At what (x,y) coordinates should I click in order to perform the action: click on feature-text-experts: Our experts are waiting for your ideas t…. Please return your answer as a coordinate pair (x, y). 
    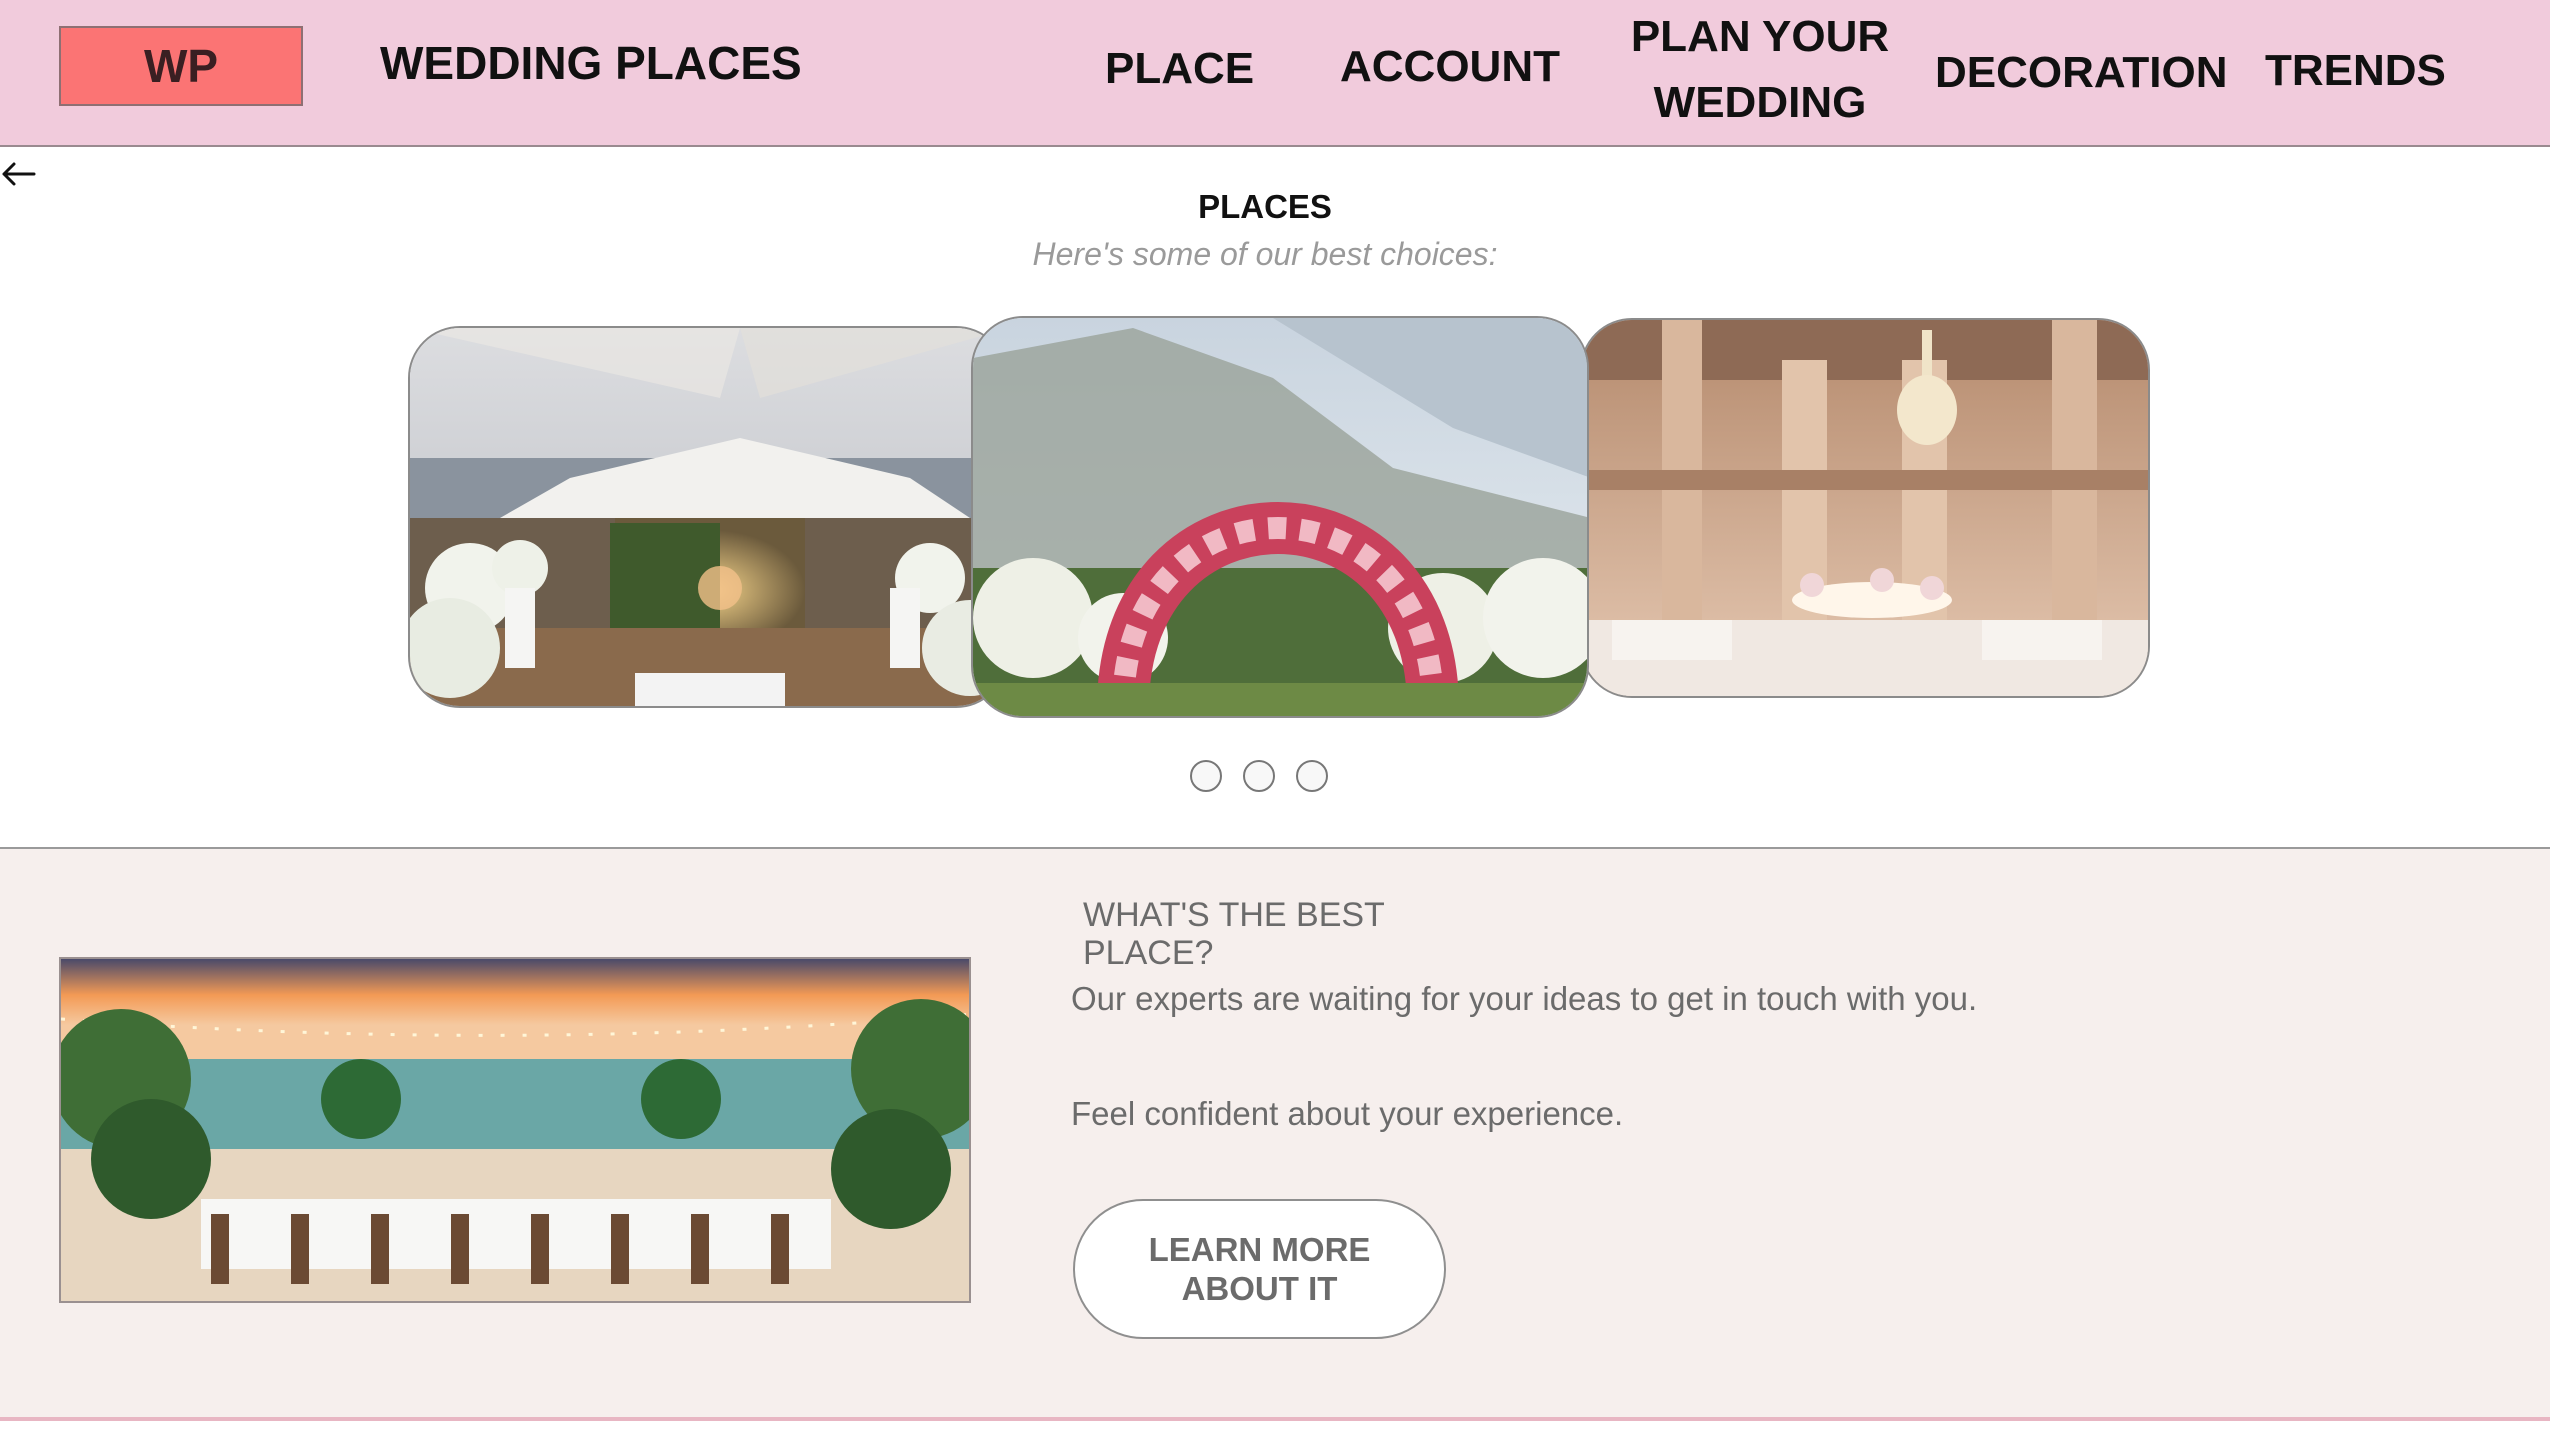
    Looking at the image, I should click on (1524, 998).